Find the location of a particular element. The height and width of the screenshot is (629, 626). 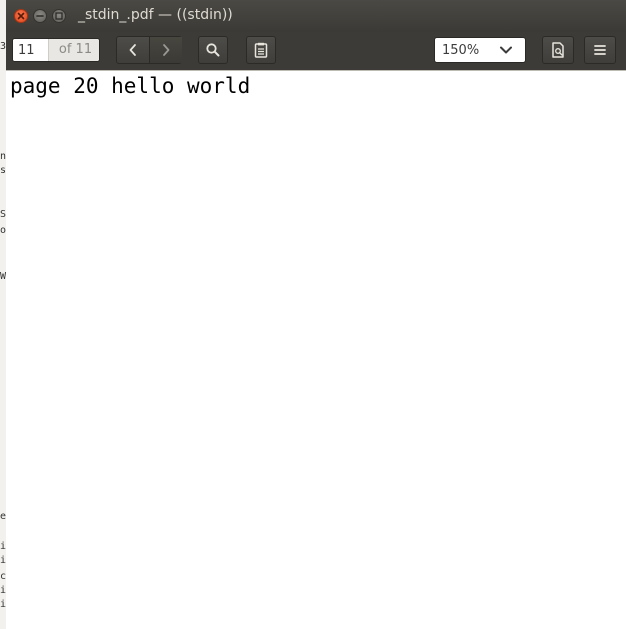

search-icon is located at coordinates (213, 50).